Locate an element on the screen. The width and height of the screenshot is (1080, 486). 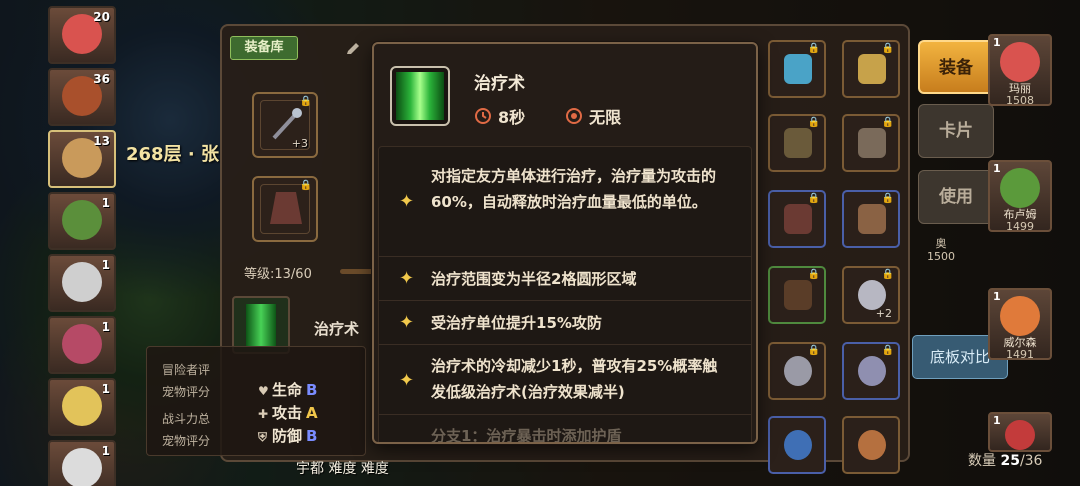
attack-rating: ✚ 攻击 A is located at coordinates (288, 413).